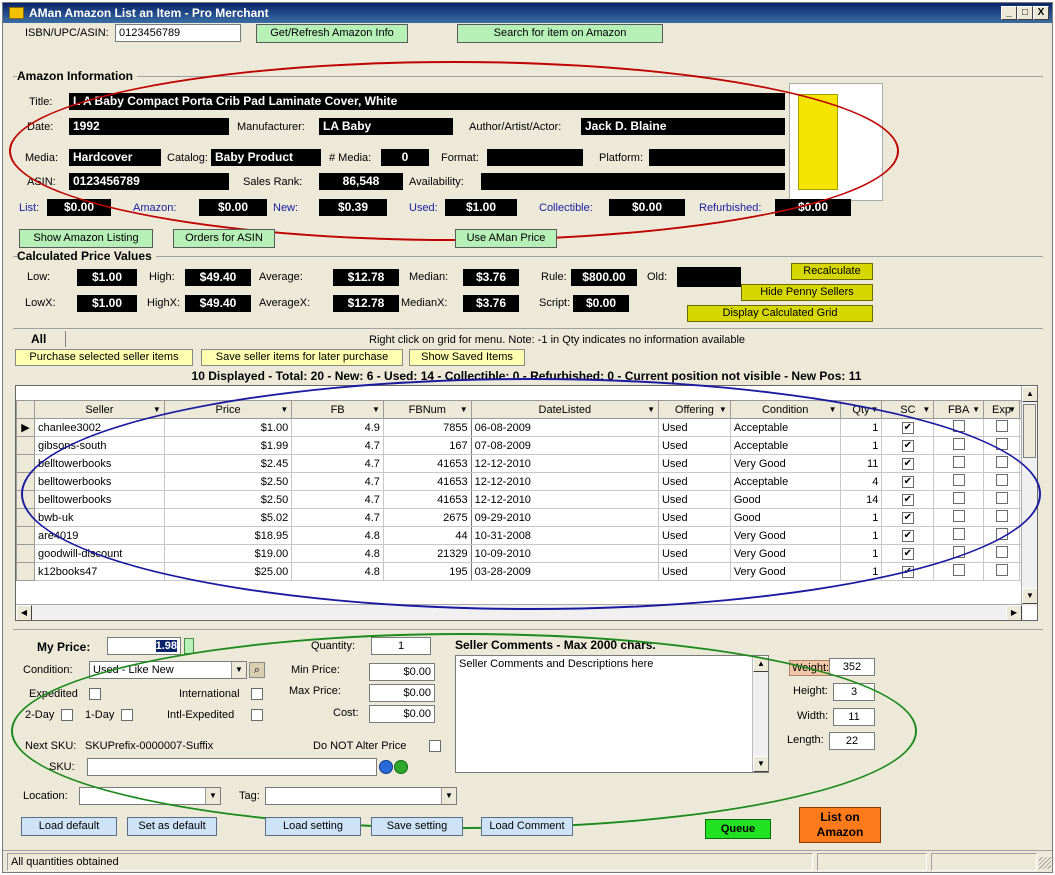 This screenshot has width=1055, height=875. Describe the element at coordinates (852, 741) in the screenshot. I see `length-input: 22` at that location.